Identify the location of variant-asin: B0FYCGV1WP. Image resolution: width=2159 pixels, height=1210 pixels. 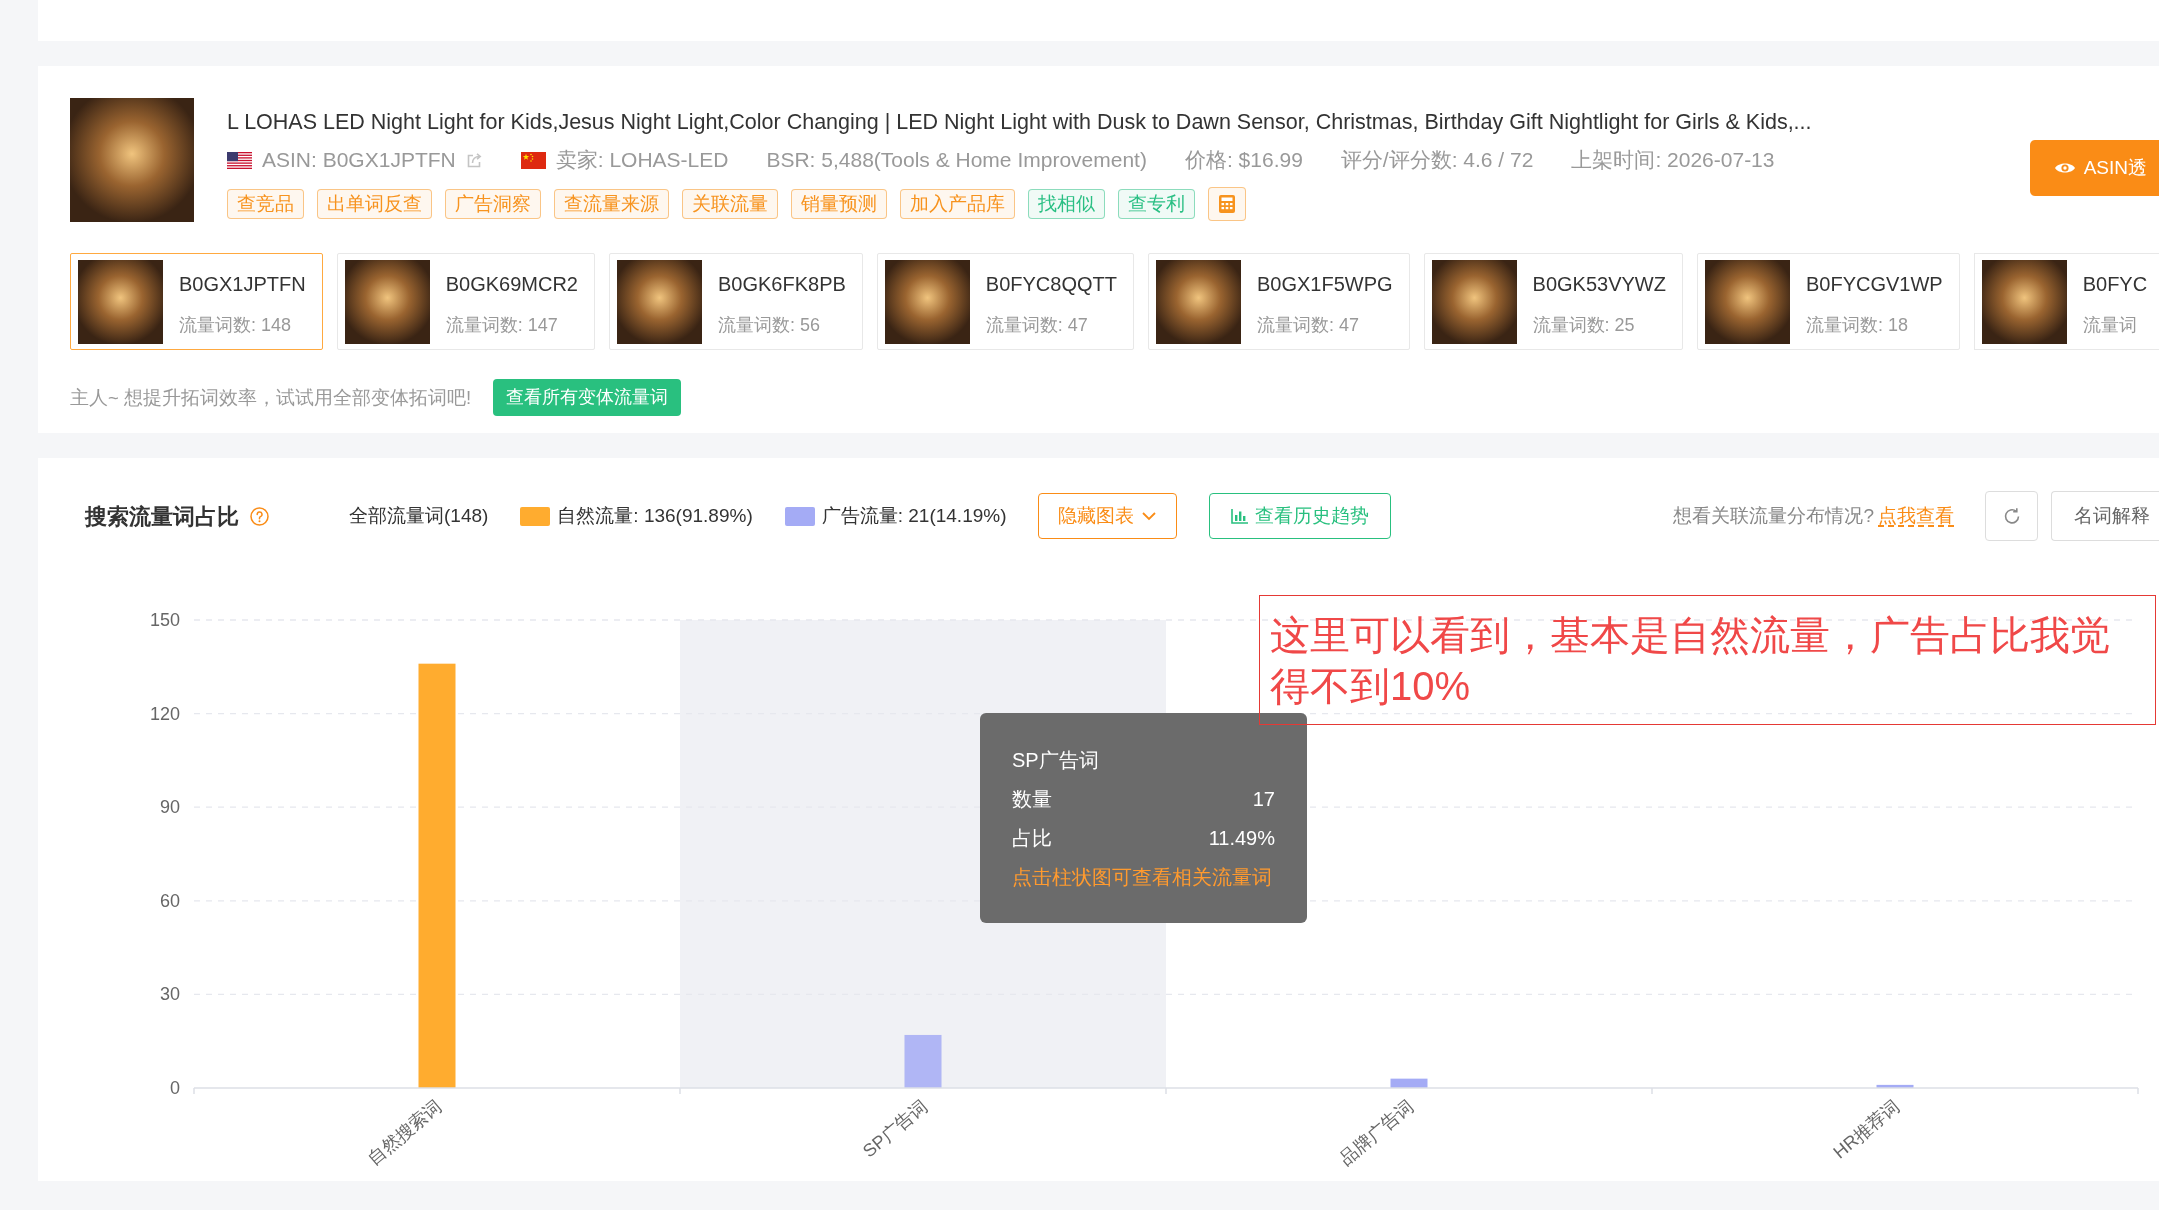
(1874, 284).